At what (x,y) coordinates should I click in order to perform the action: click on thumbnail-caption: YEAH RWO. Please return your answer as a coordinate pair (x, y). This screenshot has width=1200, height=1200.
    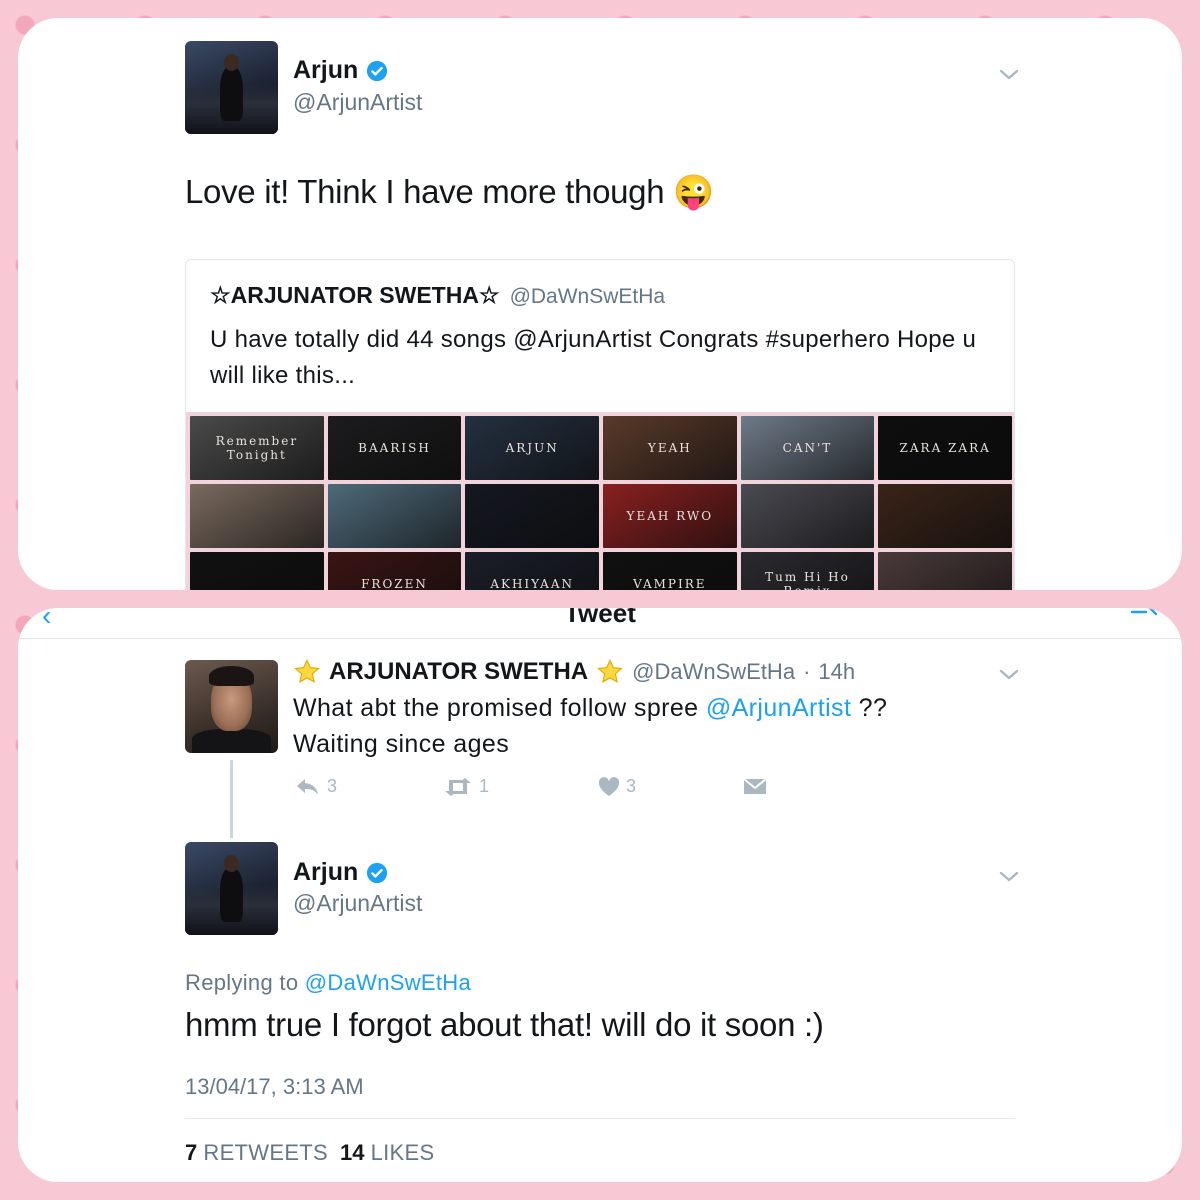
    Looking at the image, I should click on (670, 516).